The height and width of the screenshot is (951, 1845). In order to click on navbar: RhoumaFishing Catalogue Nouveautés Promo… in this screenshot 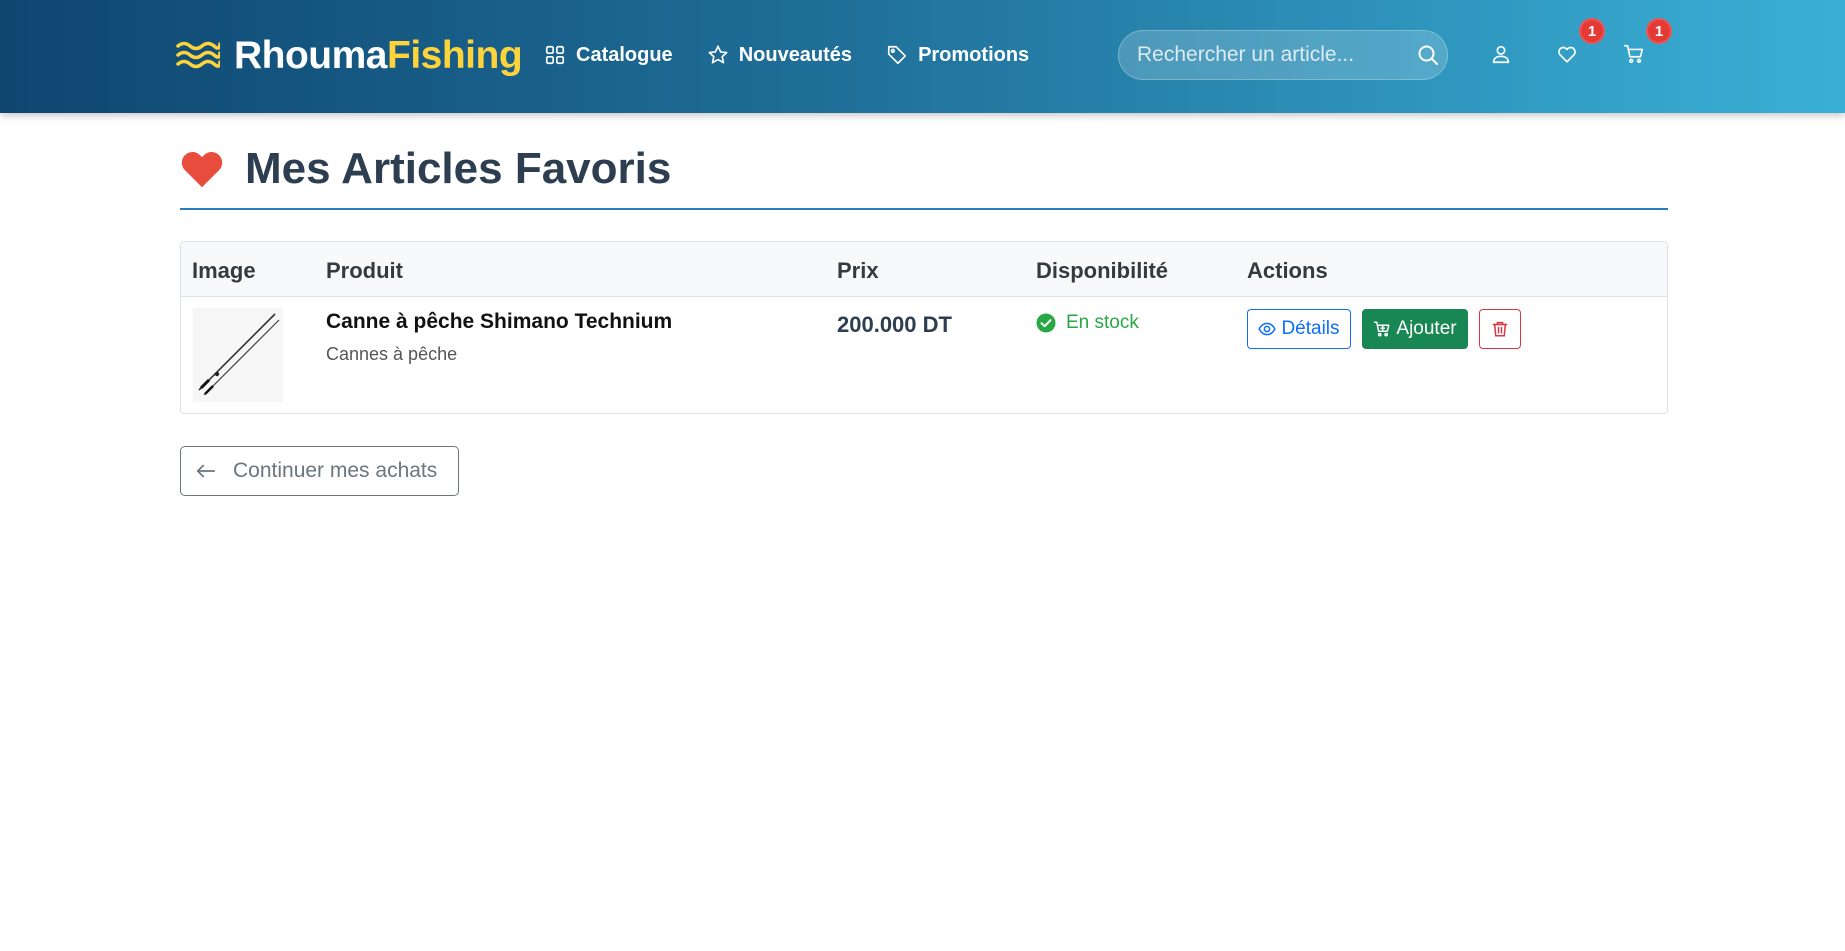, I will do `click(922, 56)`.